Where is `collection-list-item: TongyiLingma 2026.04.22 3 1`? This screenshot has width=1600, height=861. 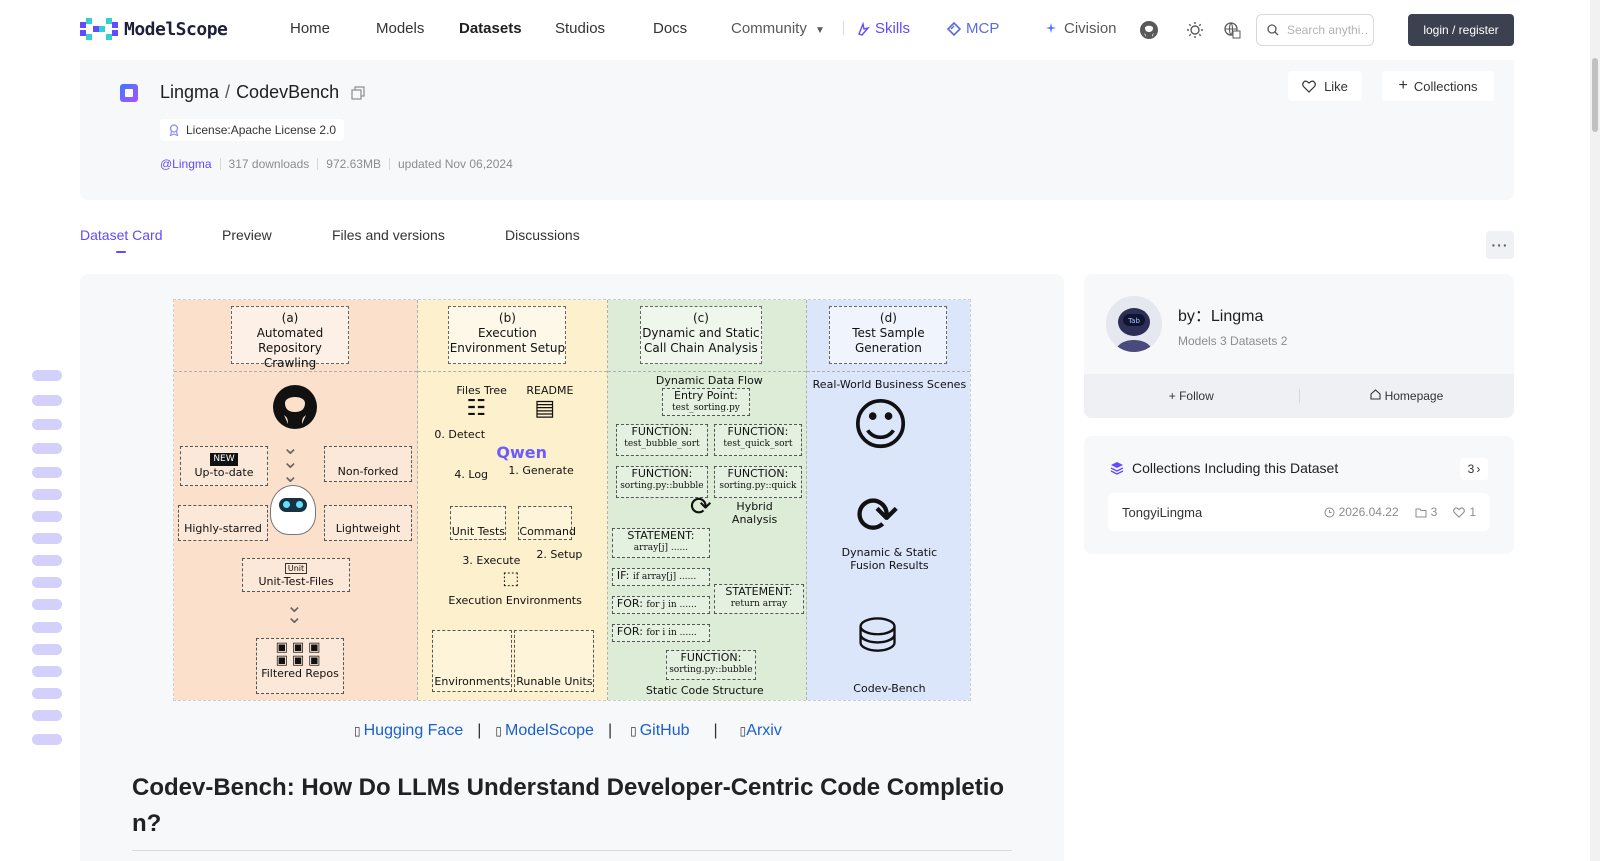 collection-list-item: TongyiLingma 2026.04.22 3 1 is located at coordinates (1299, 512).